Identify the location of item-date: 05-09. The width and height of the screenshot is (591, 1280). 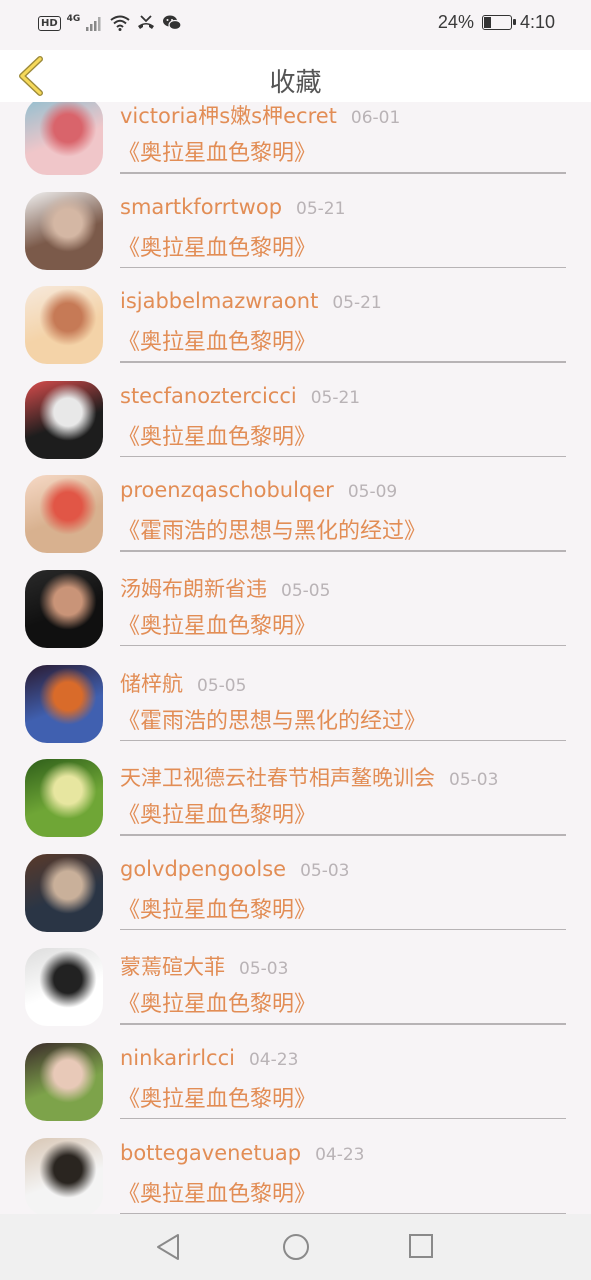
(372, 492).